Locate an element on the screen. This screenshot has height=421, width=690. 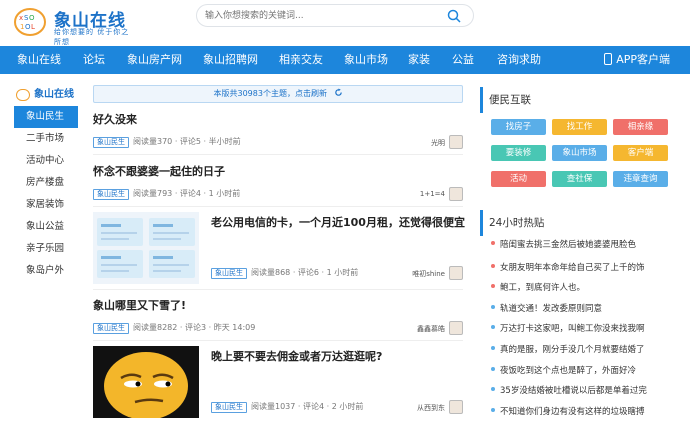
post-title: 好久没来 is located at coordinates (115, 119).